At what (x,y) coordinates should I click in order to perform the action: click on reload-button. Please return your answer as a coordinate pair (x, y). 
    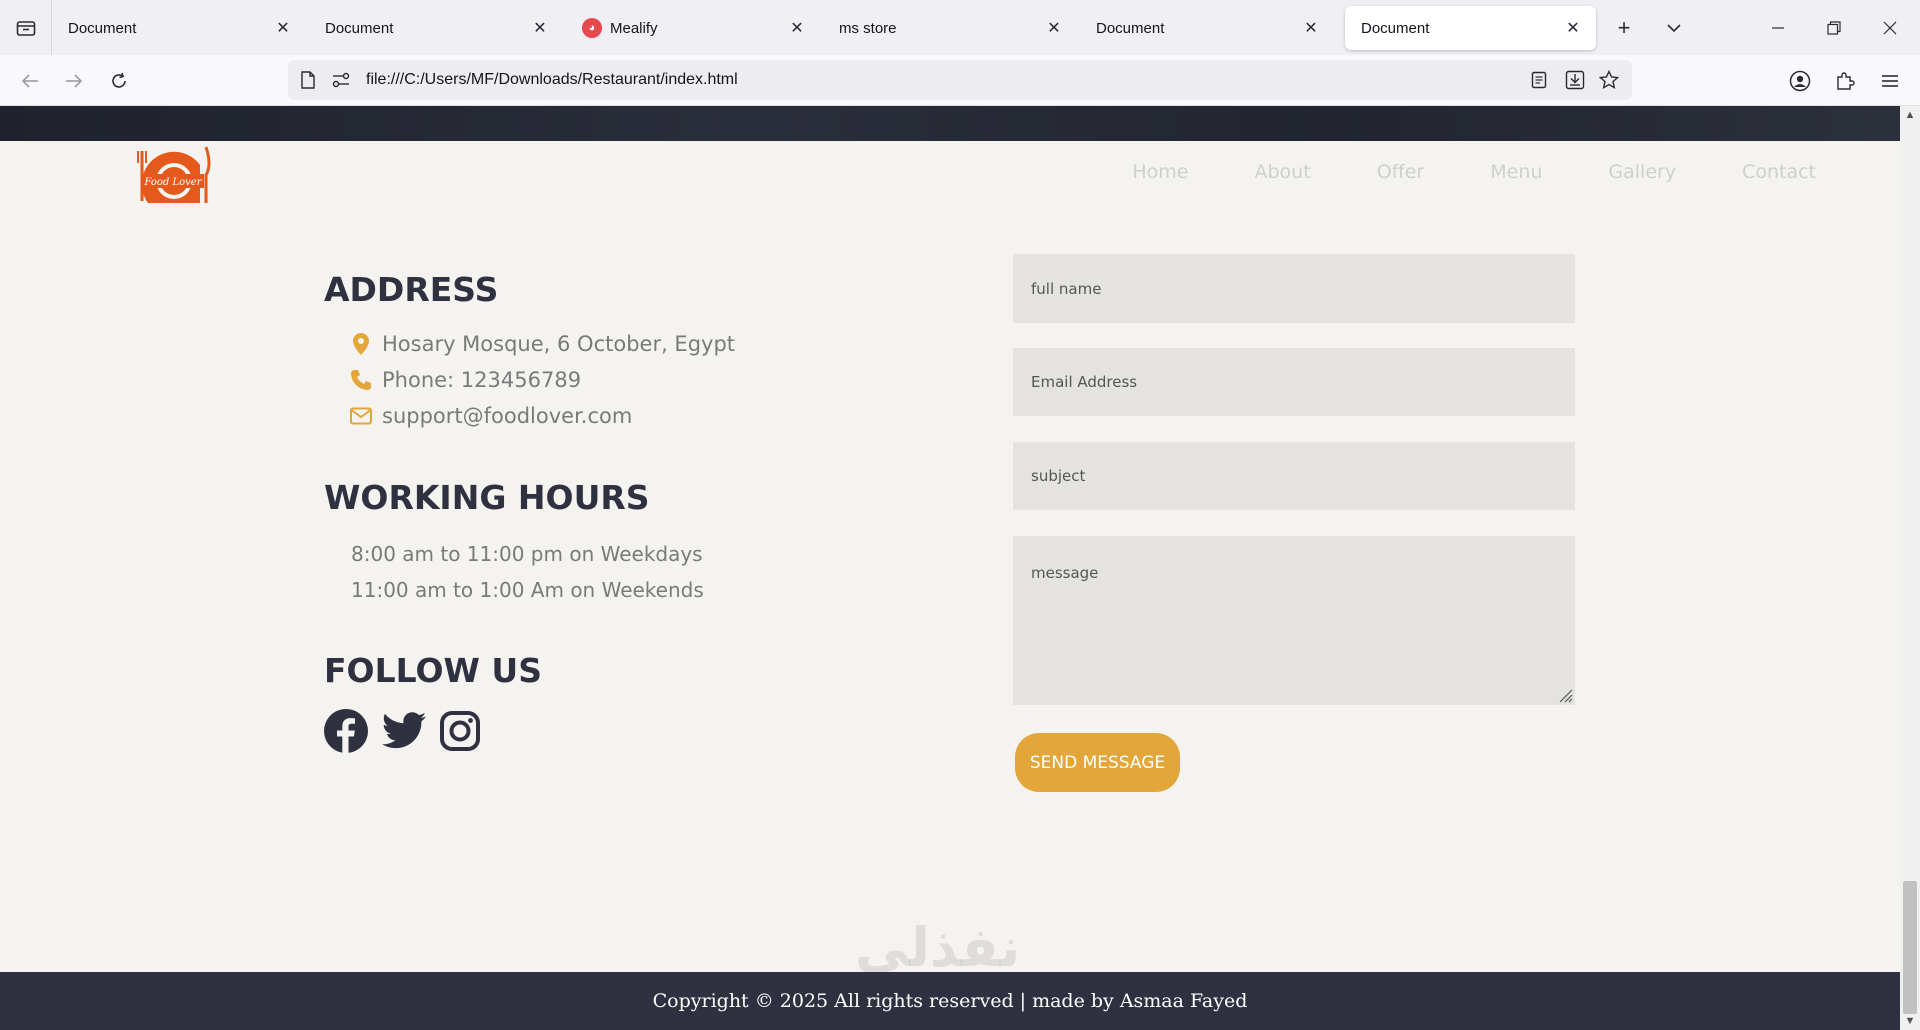
    Looking at the image, I should click on (119, 81).